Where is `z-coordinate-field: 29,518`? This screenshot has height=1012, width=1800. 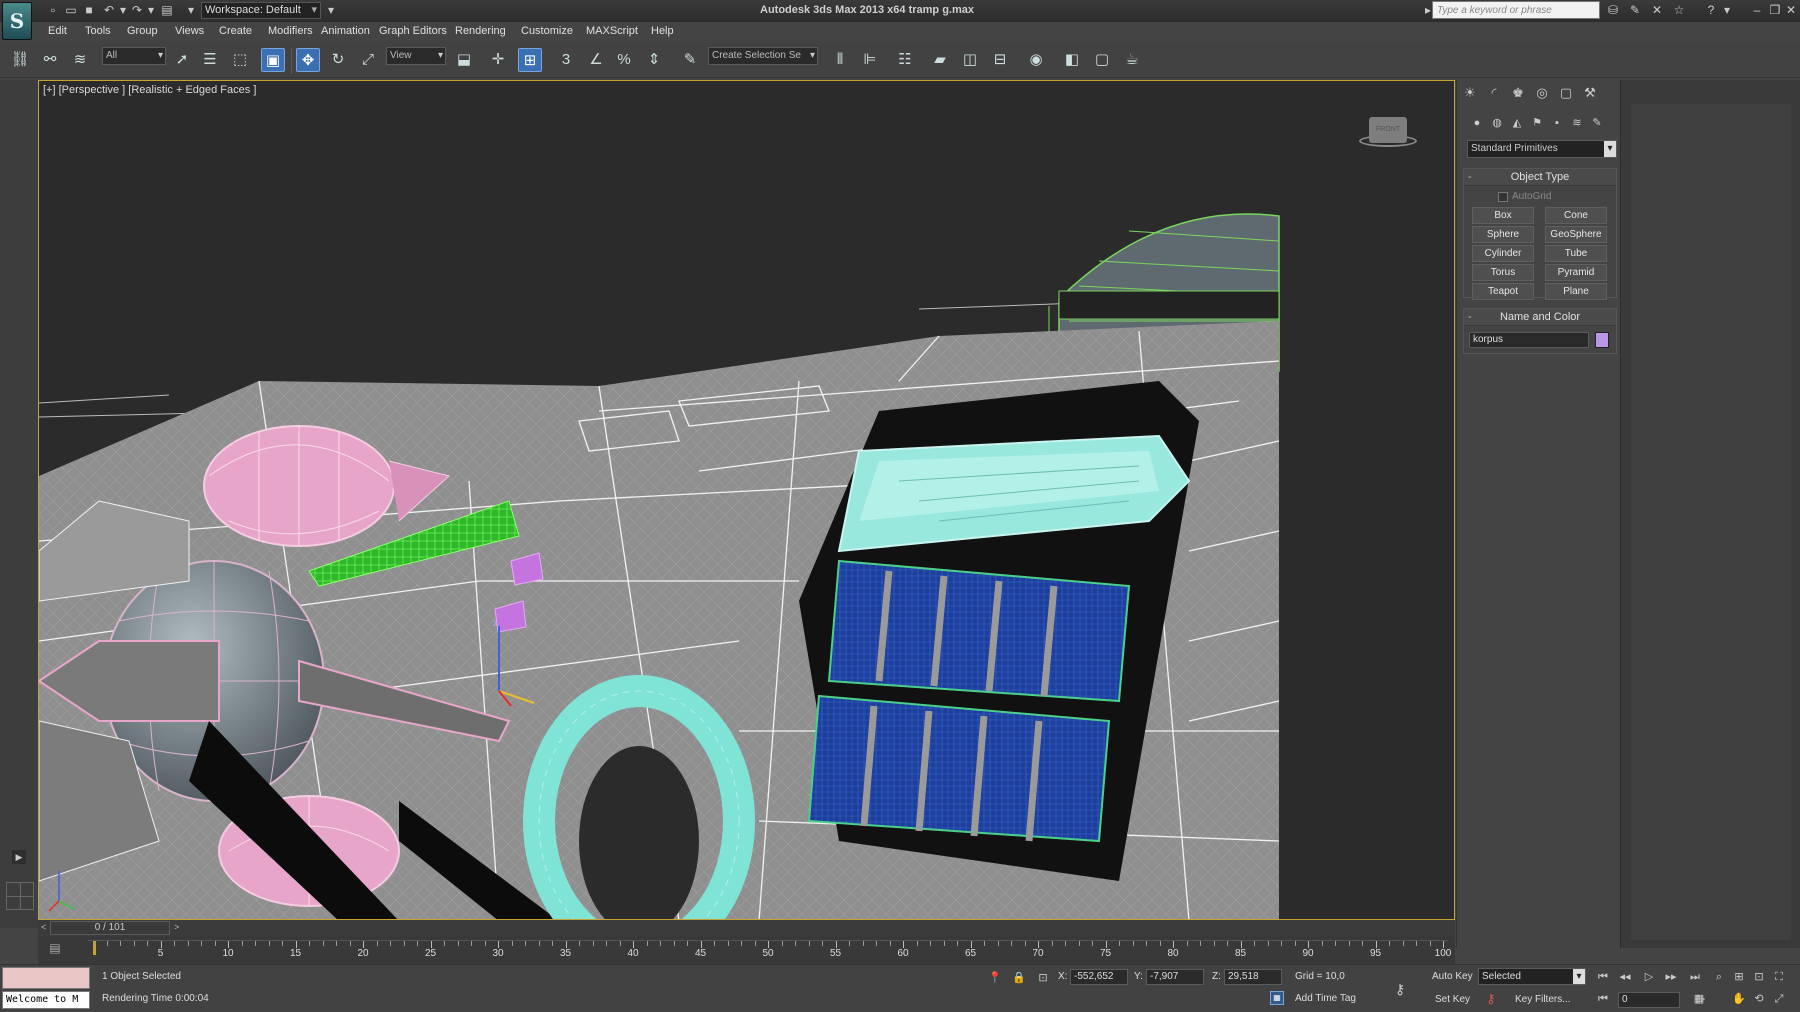
z-coordinate-field: 29,518 is located at coordinates (1253, 977).